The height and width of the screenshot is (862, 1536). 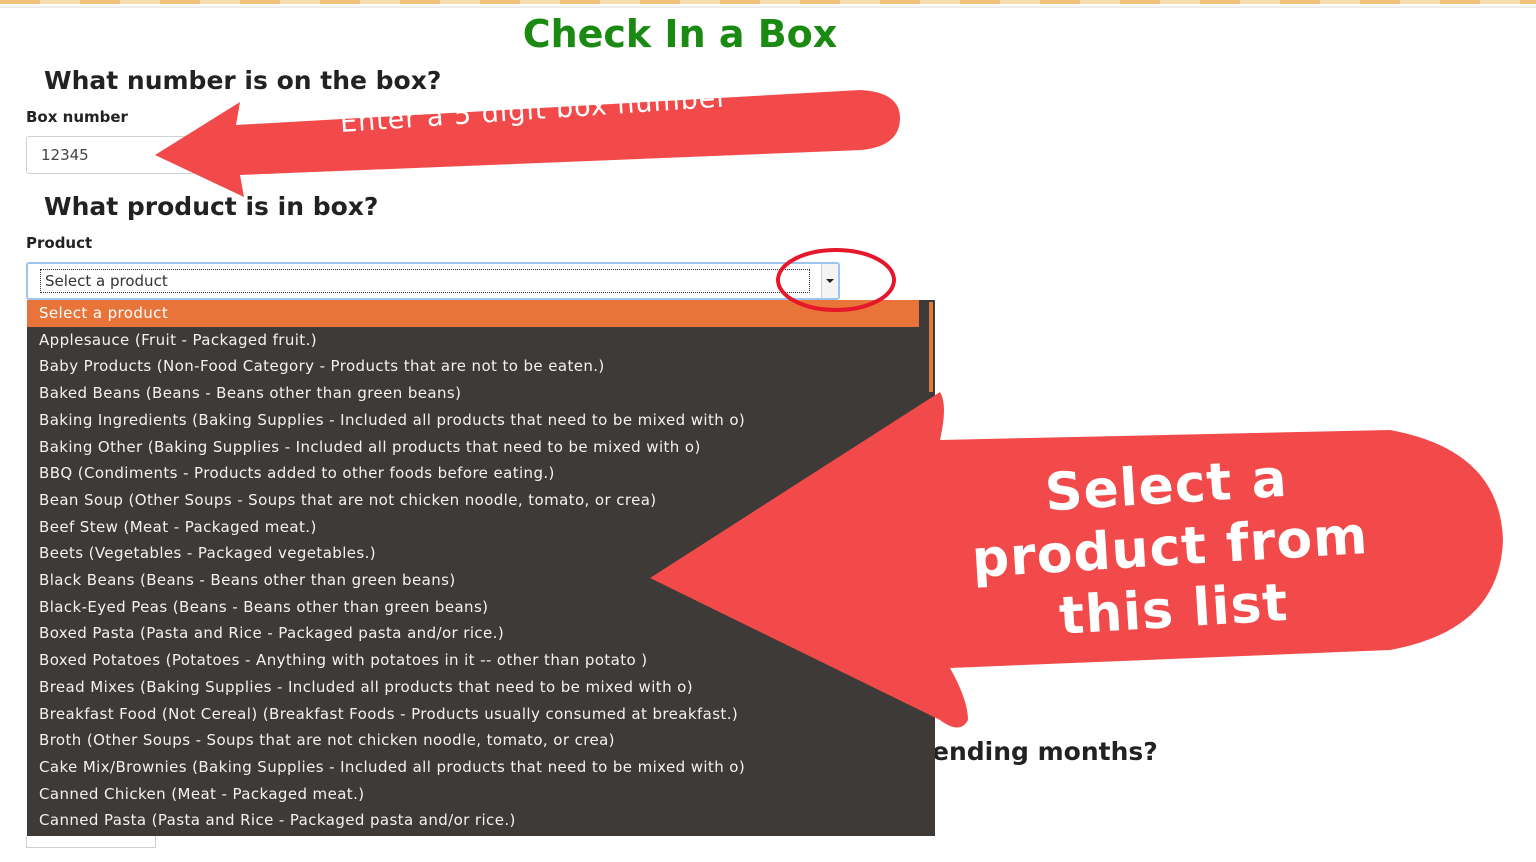 I want to click on product-select-value: Select a product, so click(x=425, y=281).